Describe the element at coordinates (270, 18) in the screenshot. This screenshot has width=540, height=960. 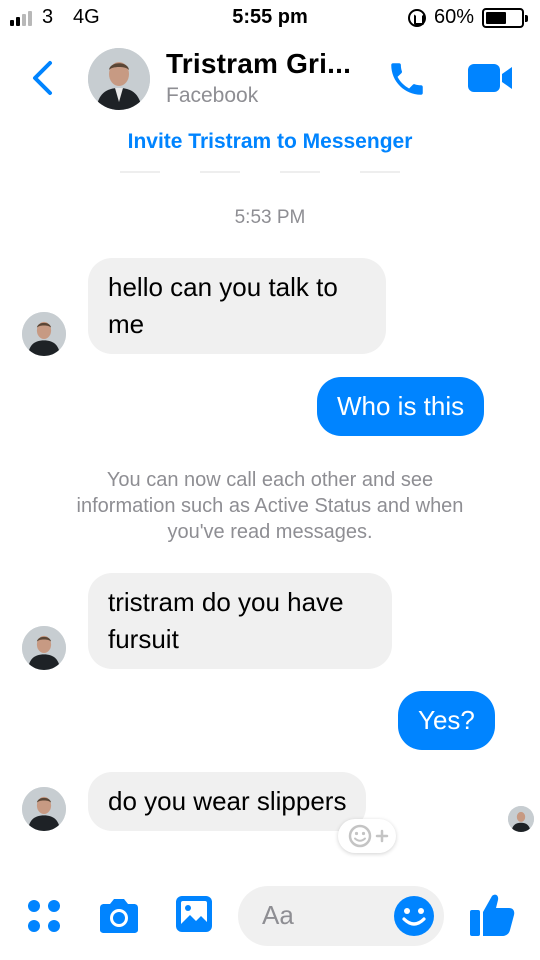
I see `status-bar: 3 4G 5:55 pm 60%` at that location.